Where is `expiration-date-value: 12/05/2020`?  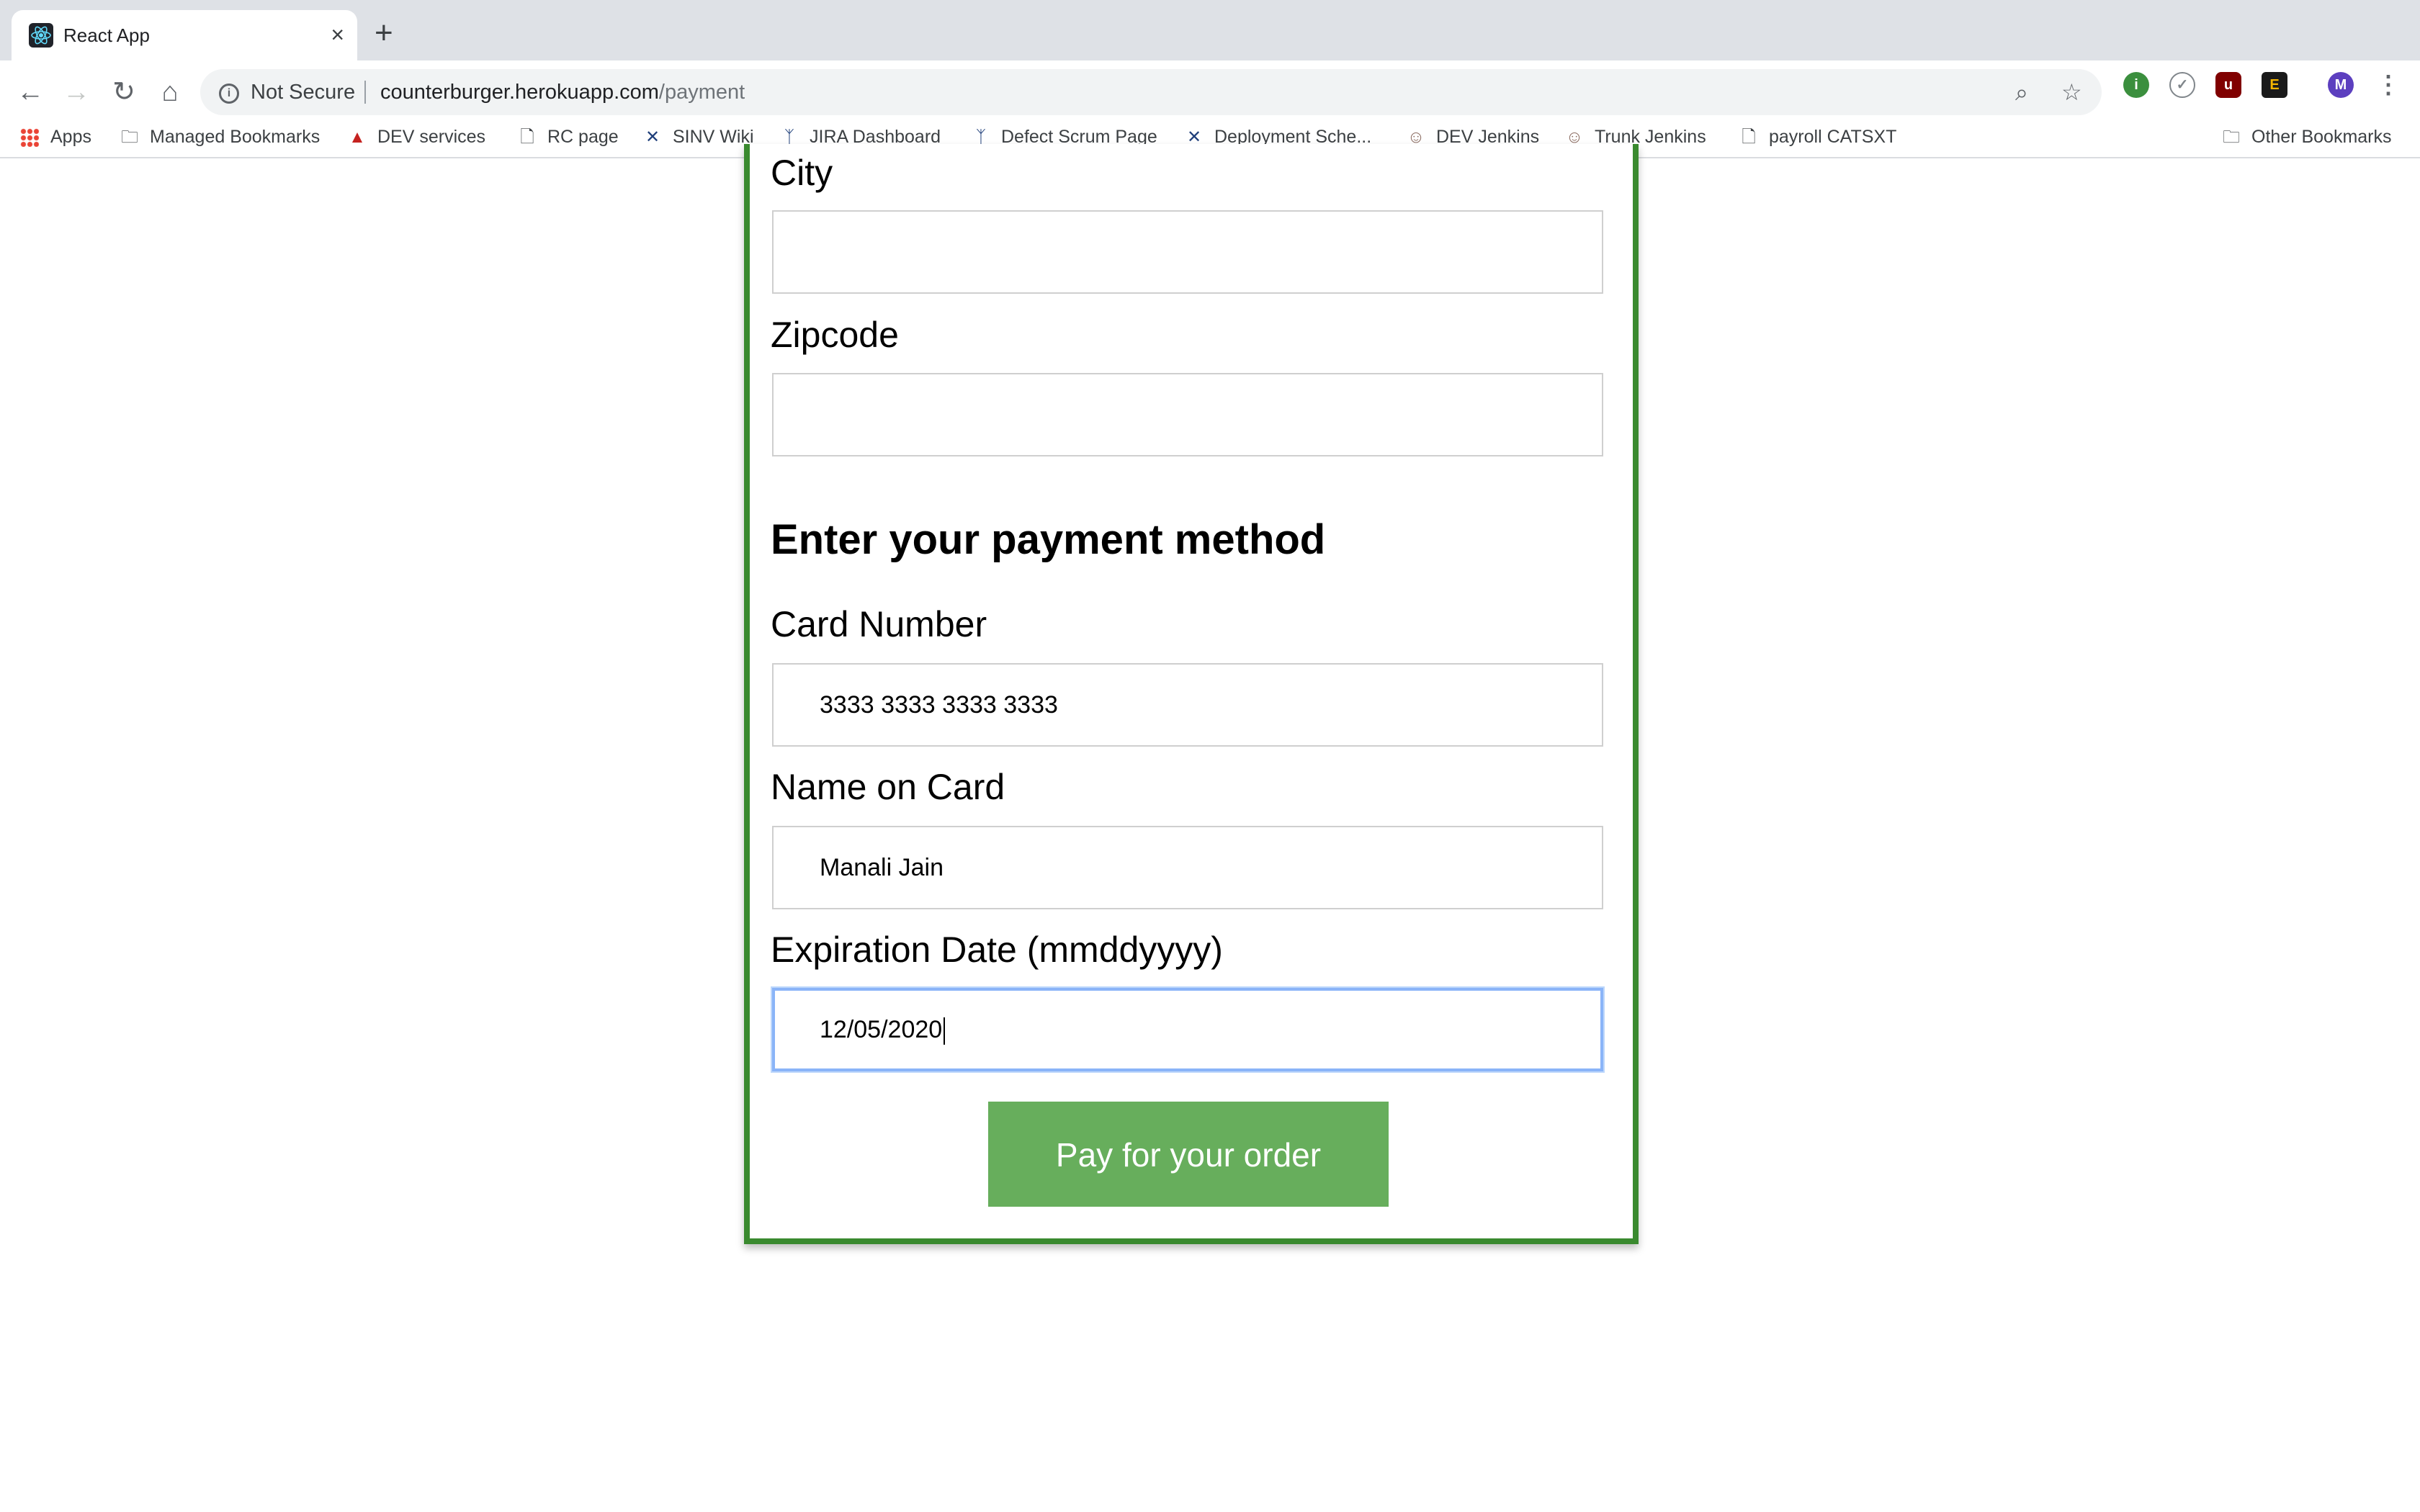
expiration-date-value: 12/05/2020 is located at coordinates (881, 1029).